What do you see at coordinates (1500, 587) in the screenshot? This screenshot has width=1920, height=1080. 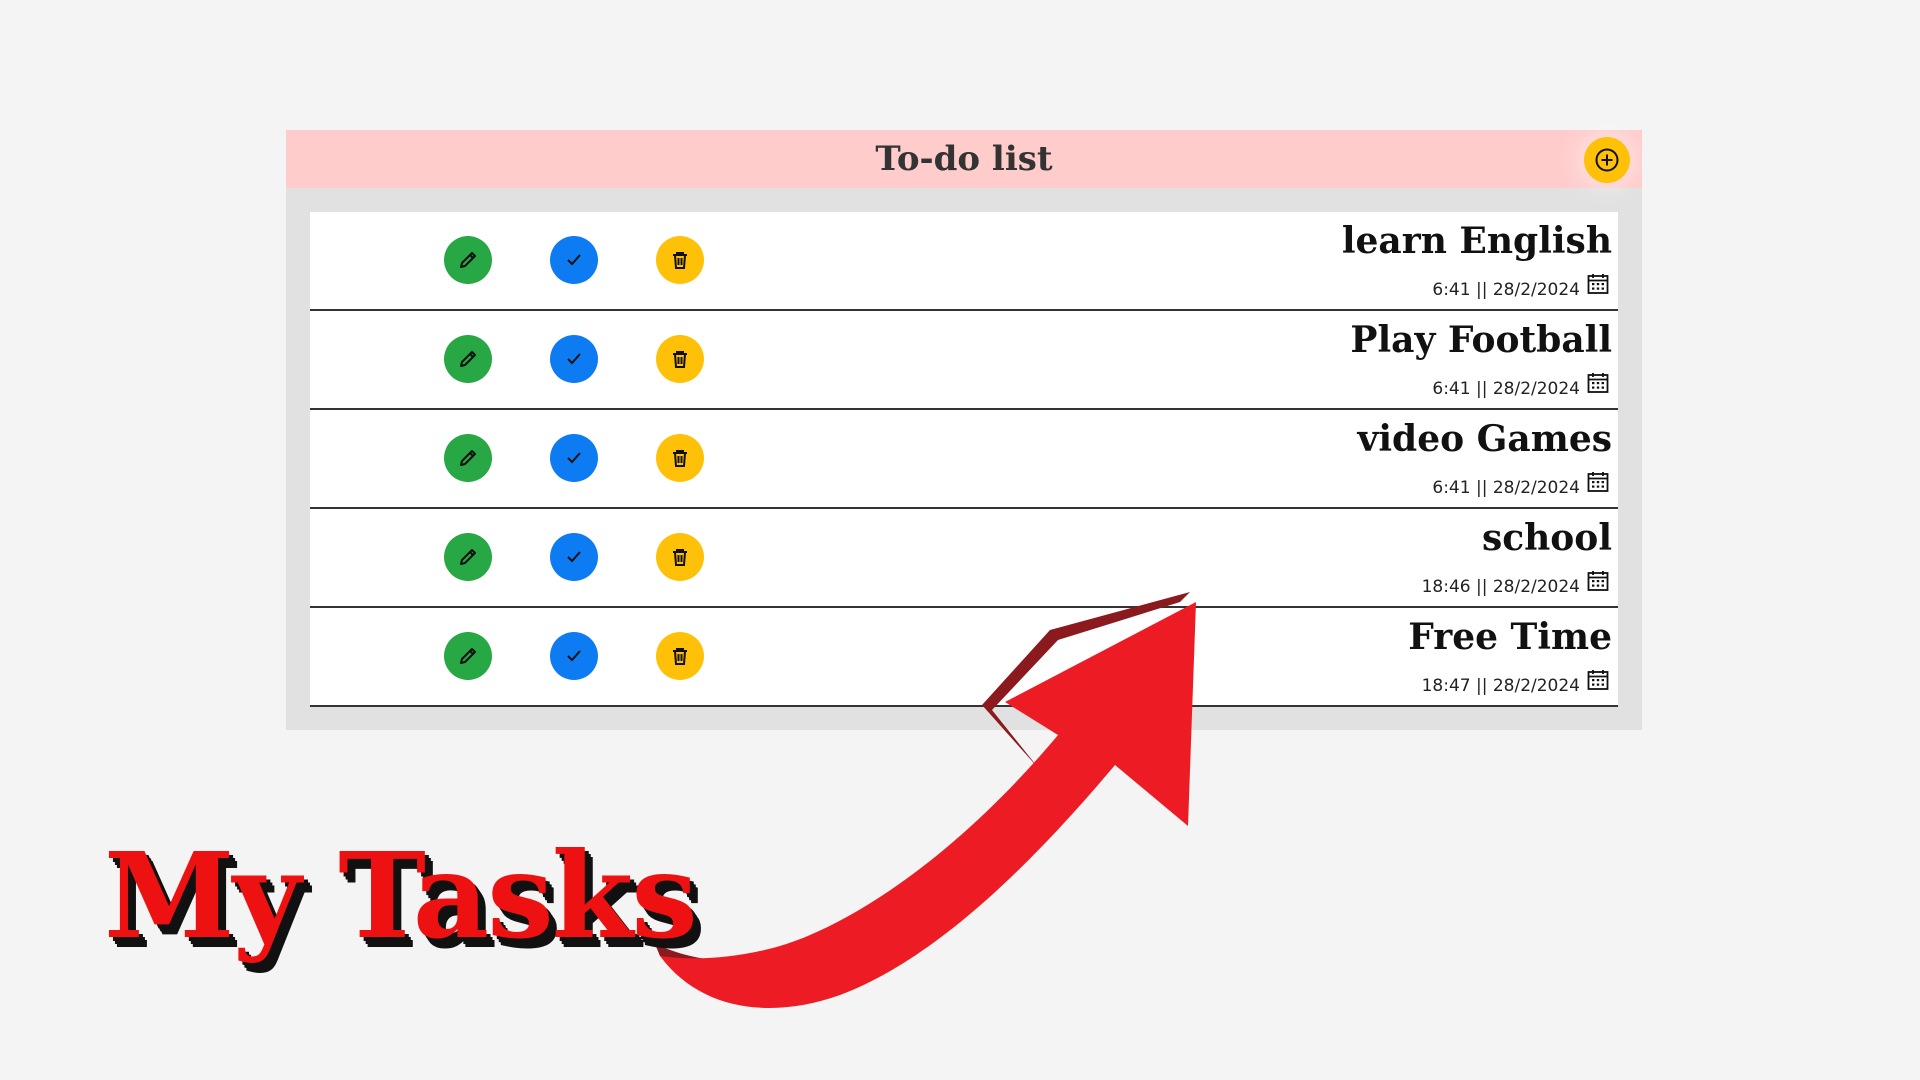 I see `task-timestamp: 18:46 || 28/2/2024` at bounding box center [1500, 587].